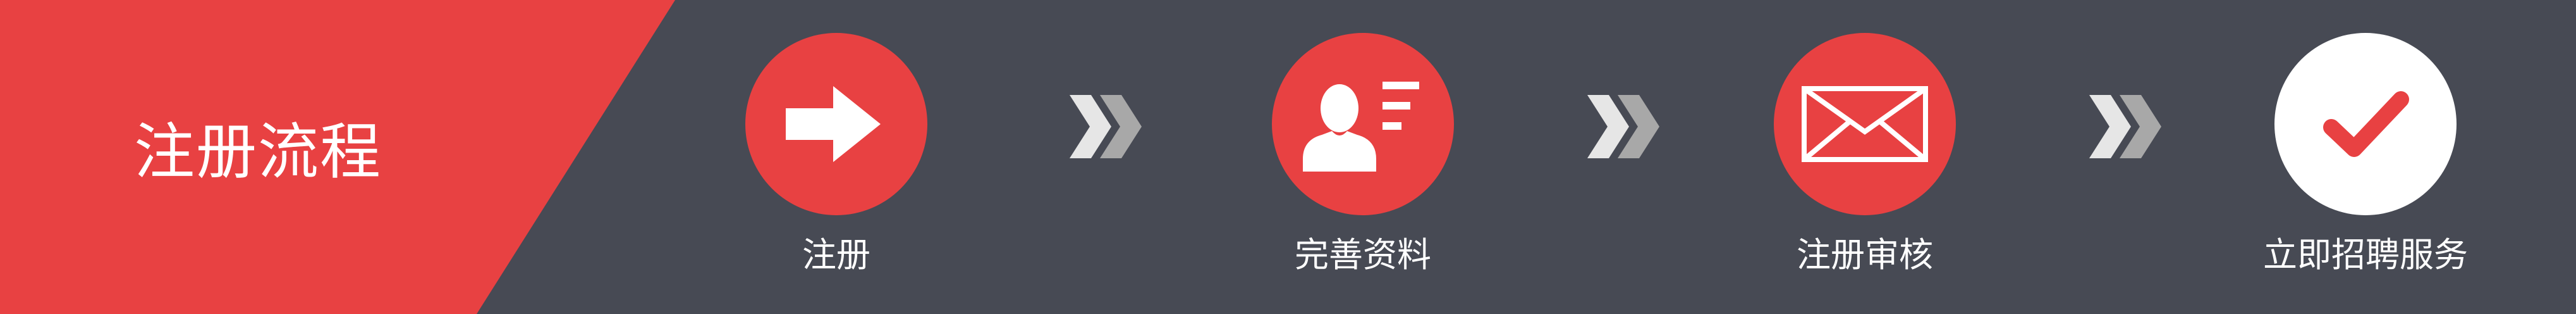  Describe the element at coordinates (836, 255) in the screenshot. I see `step-1-label: 注册` at that location.